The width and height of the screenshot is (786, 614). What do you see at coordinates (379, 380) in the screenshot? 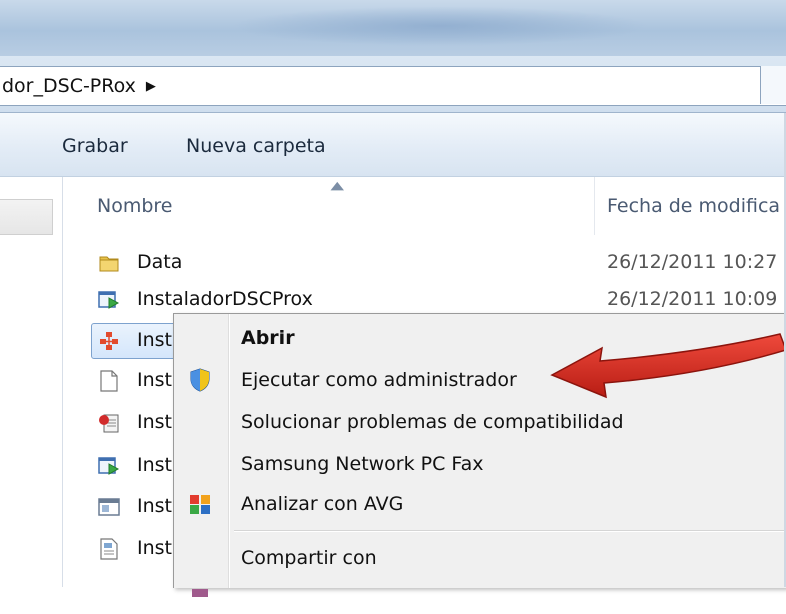
I see `menu-item-label: Ejecutar como administrador` at bounding box center [379, 380].